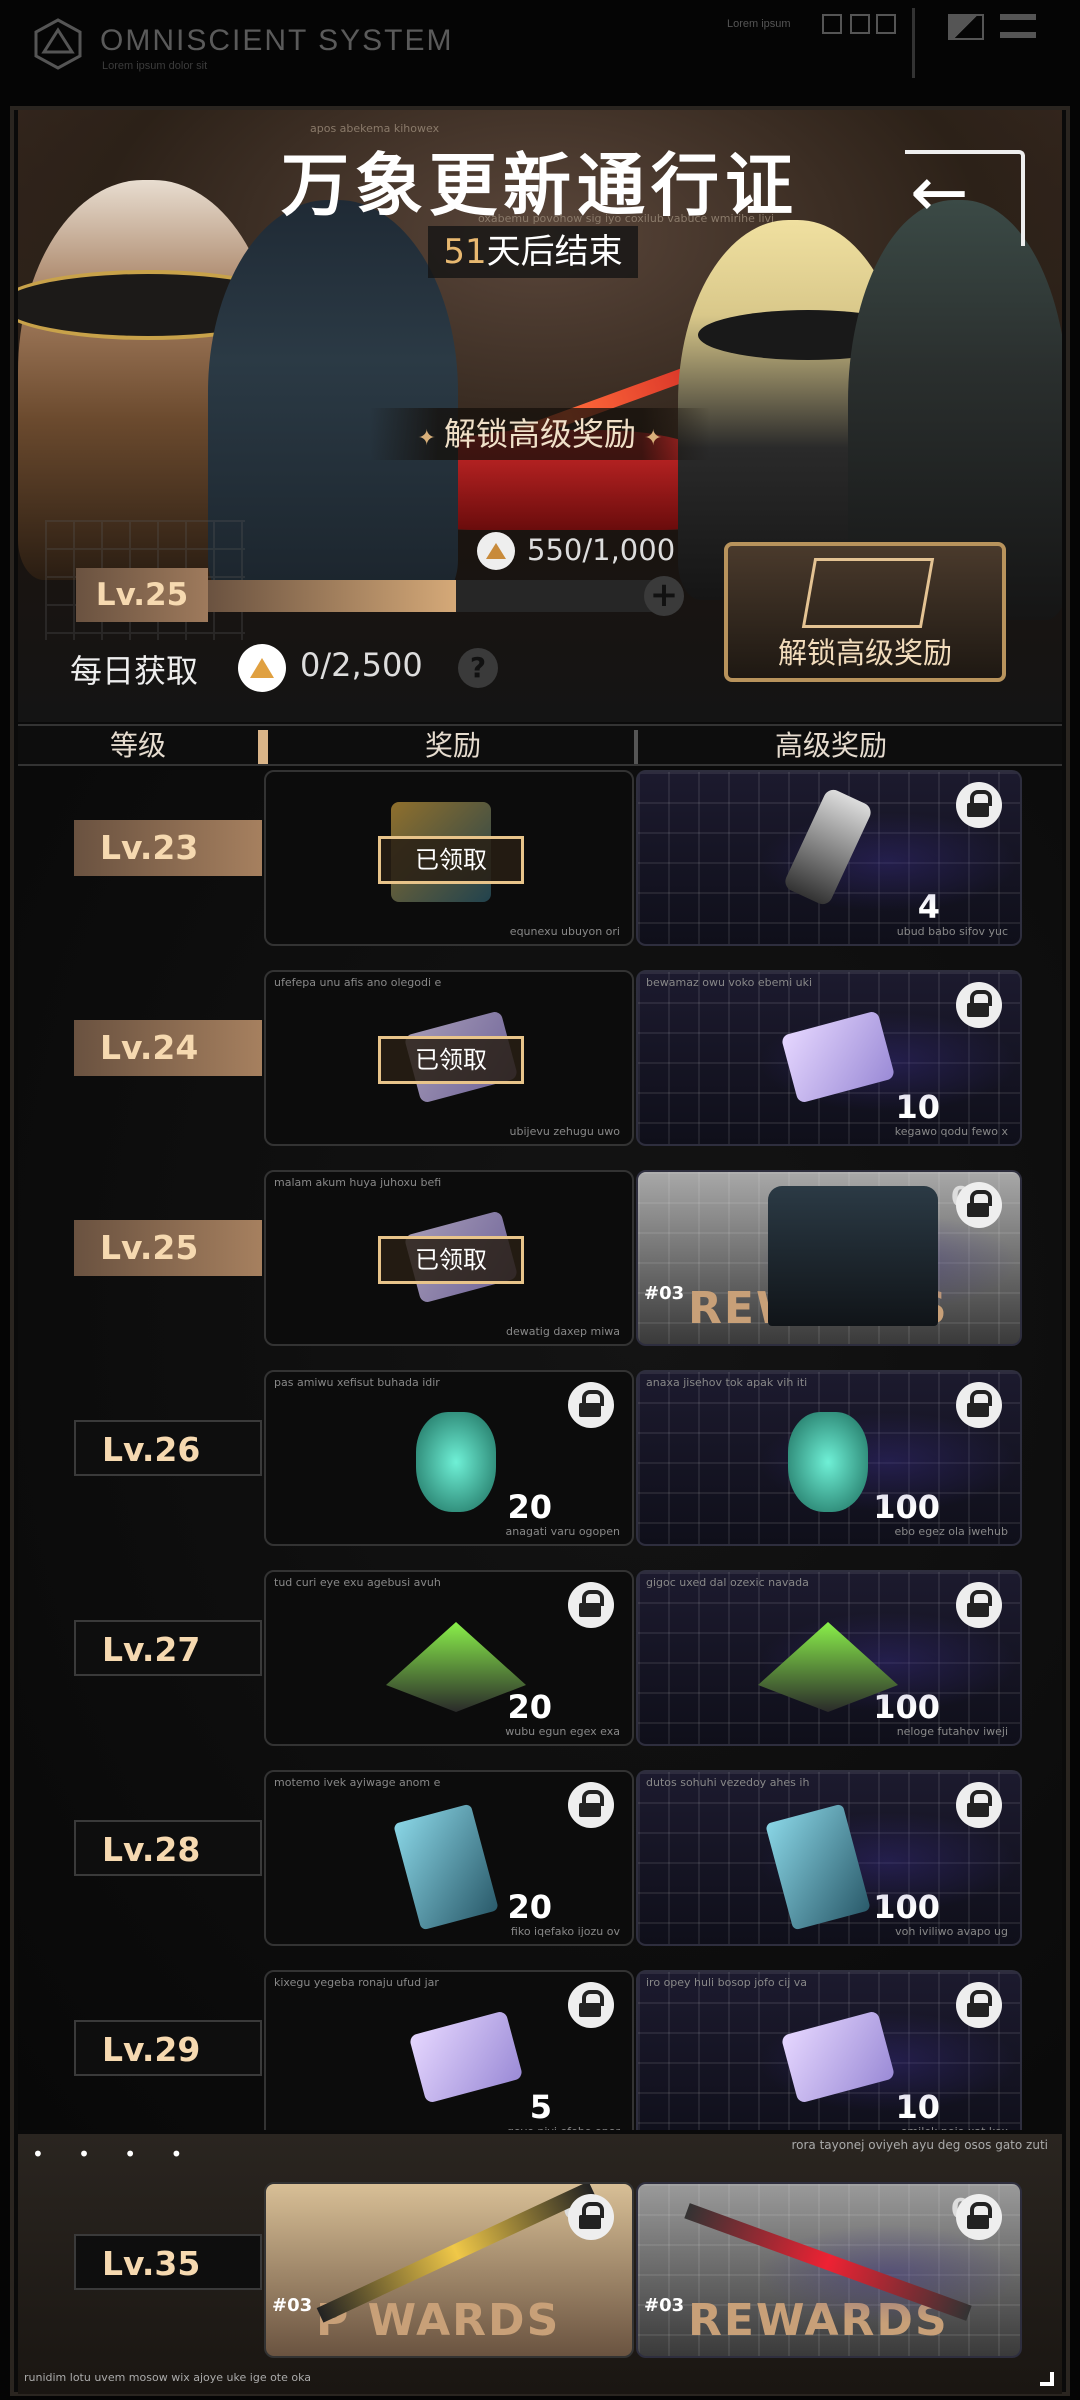 Image resolution: width=1080 pixels, height=2400 pixels. I want to click on character-2-art, so click(333, 400).